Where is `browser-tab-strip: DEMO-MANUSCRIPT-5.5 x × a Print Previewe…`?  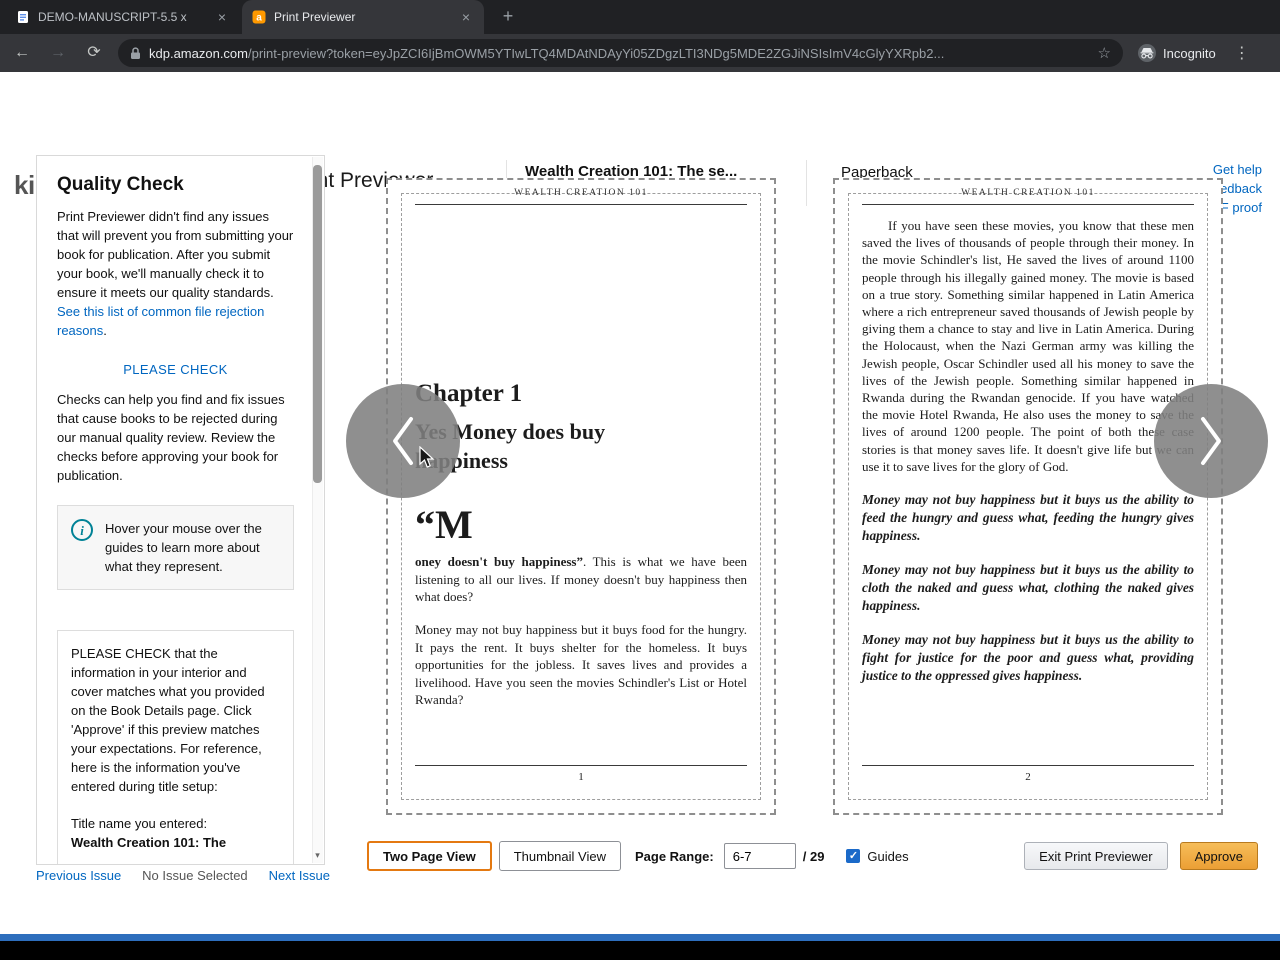
browser-tab-strip: DEMO-MANUSCRIPT-5.5 x × a Print Previewe… is located at coordinates (640, 17).